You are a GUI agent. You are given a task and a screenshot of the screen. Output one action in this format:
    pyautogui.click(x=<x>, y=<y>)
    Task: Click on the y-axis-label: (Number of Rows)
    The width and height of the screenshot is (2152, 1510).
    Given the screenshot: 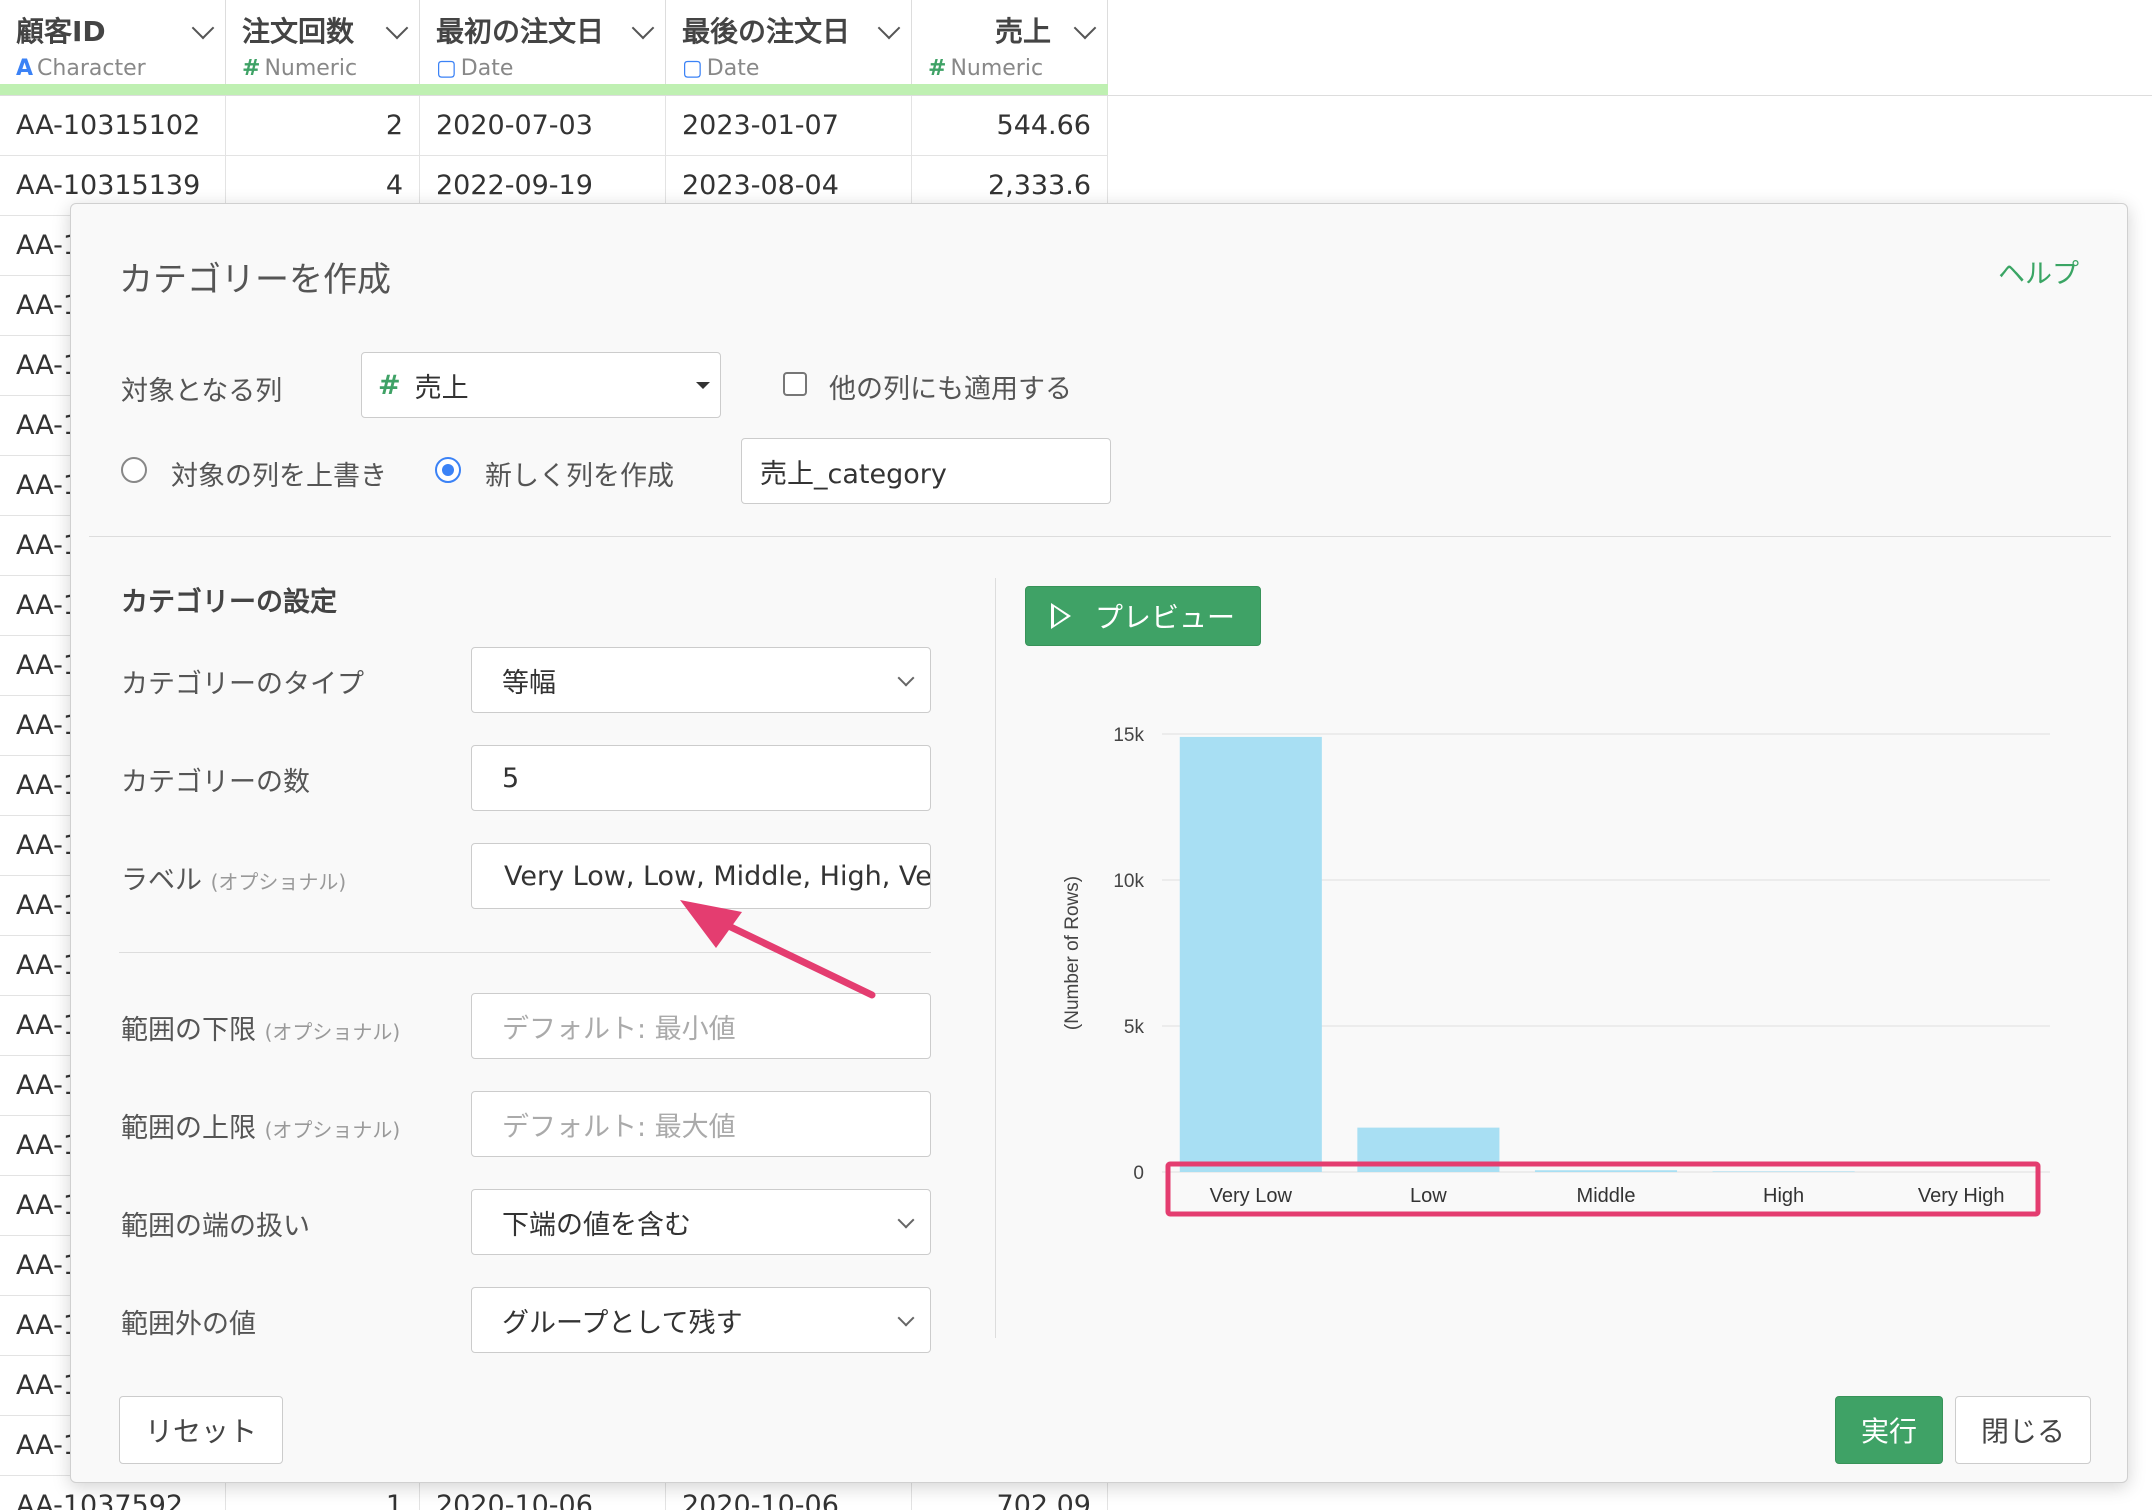 What is the action you would take?
    pyautogui.click(x=1072, y=953)
    